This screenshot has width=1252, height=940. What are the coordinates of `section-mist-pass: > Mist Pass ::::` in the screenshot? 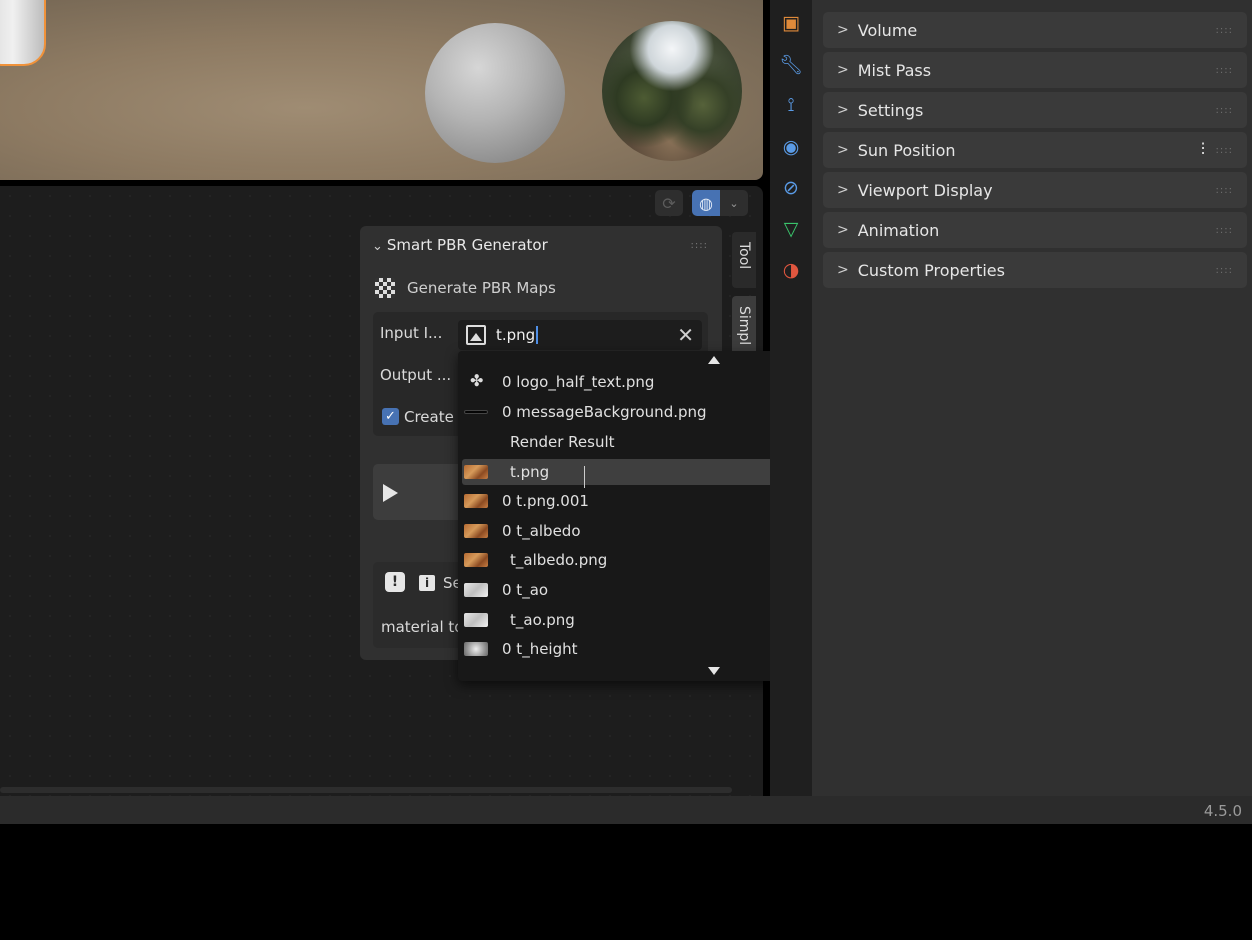 It's located at (1035, 70).